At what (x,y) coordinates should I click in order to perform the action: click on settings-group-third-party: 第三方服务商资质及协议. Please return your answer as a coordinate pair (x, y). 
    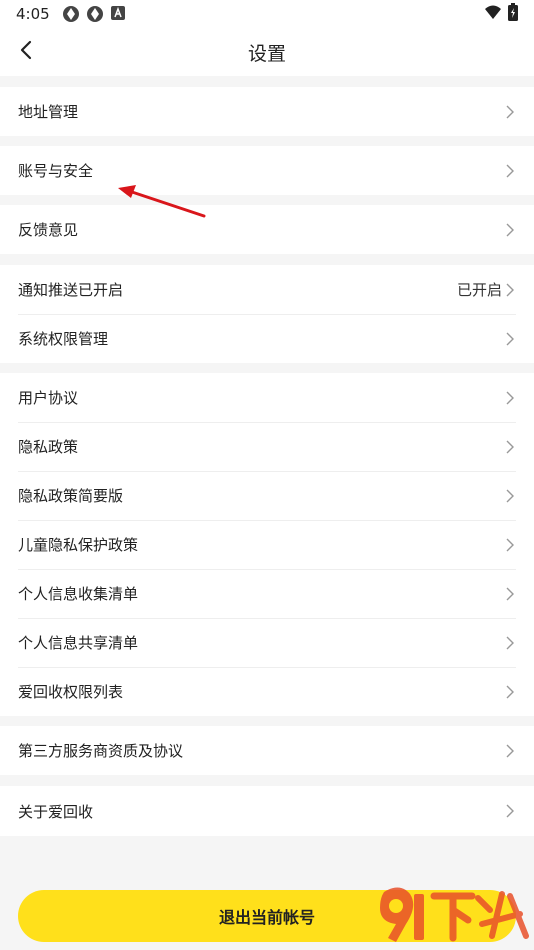
    Looking at the image, I should click on (267, 750).